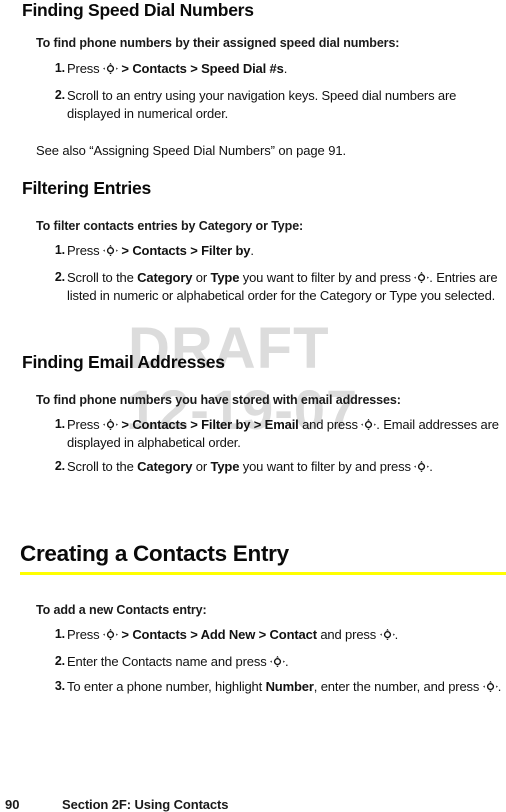  What do you see at coordinates (121, 610) in the screenshot?
I see `chapter-lead-text: To add a new Contacts entry:` at bounding box center [121, 610].